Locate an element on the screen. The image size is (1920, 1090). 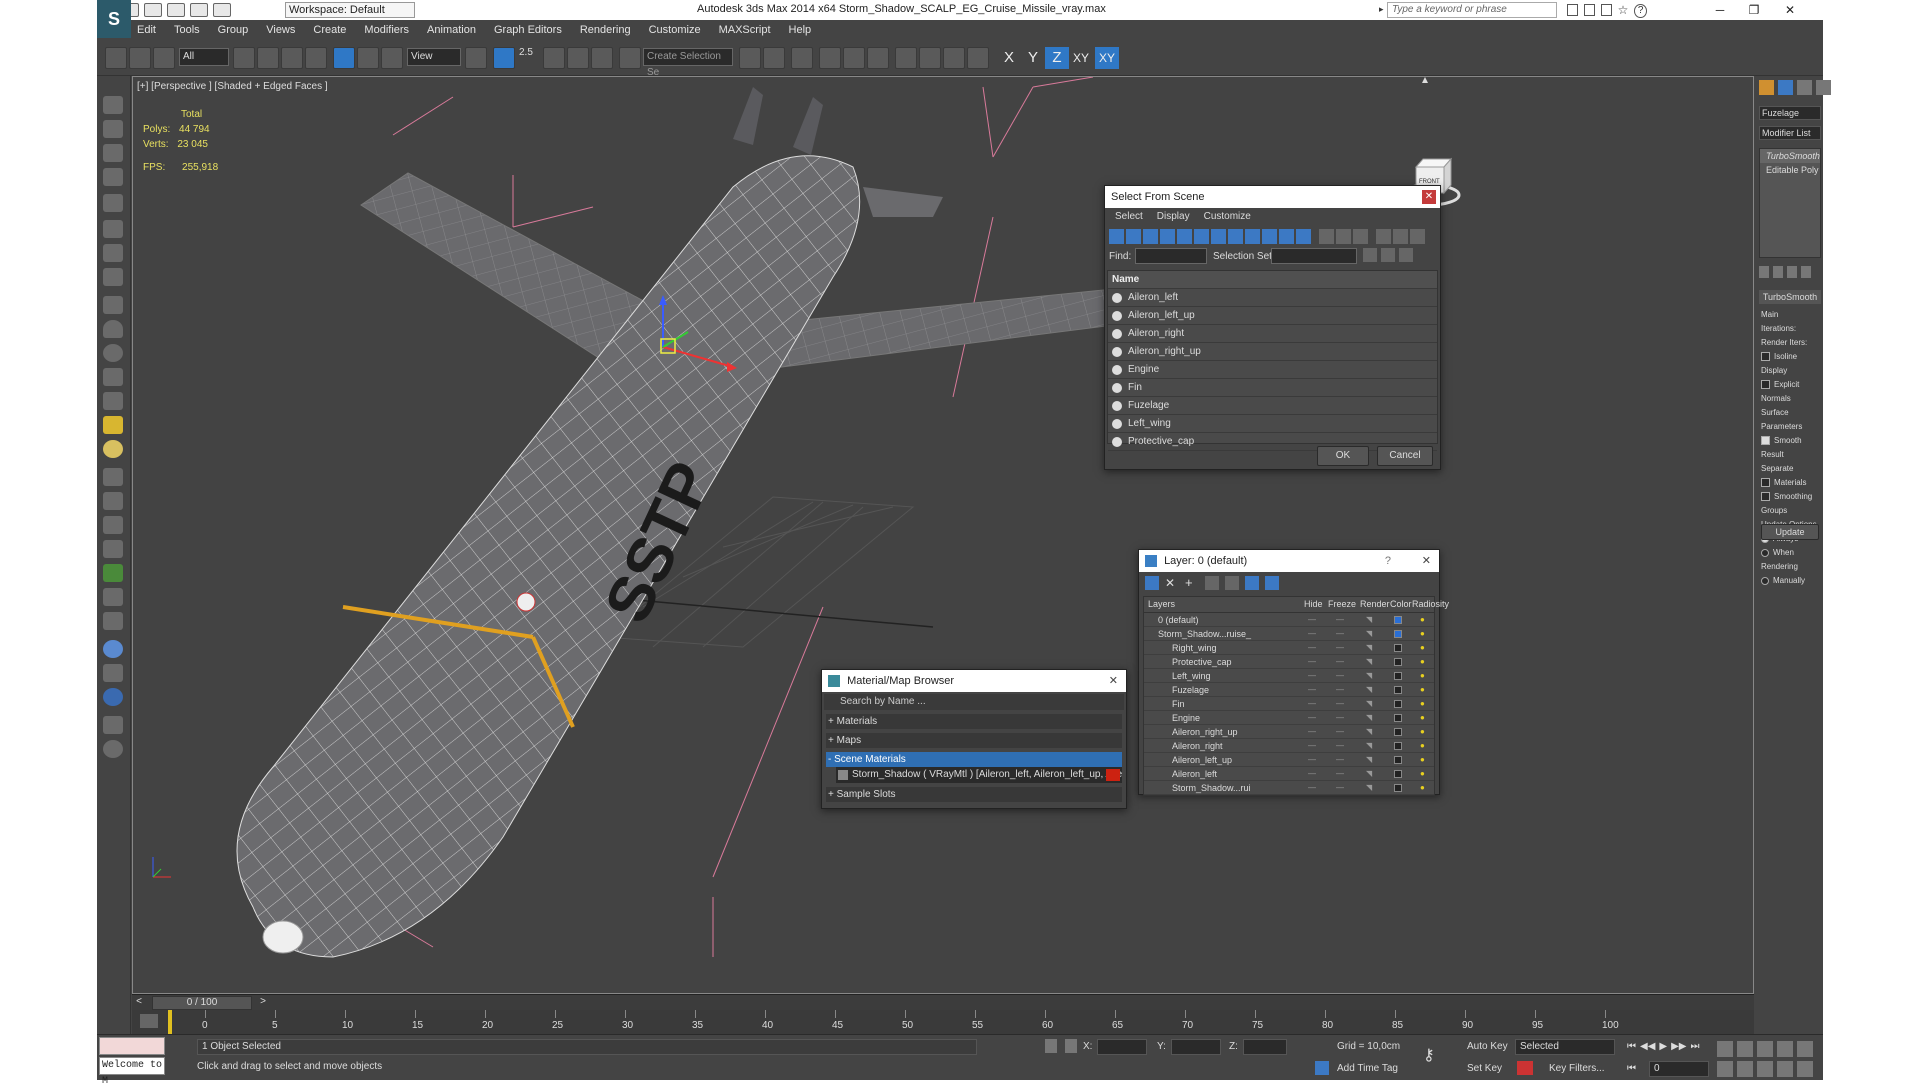
select-and-scale-icon is located at coordinates (392, 58).